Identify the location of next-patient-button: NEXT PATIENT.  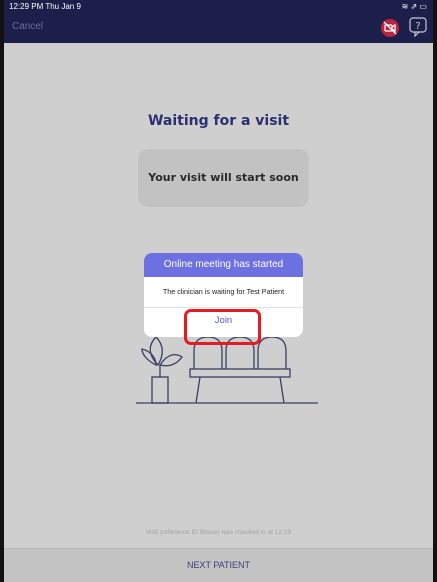
(218, 565).